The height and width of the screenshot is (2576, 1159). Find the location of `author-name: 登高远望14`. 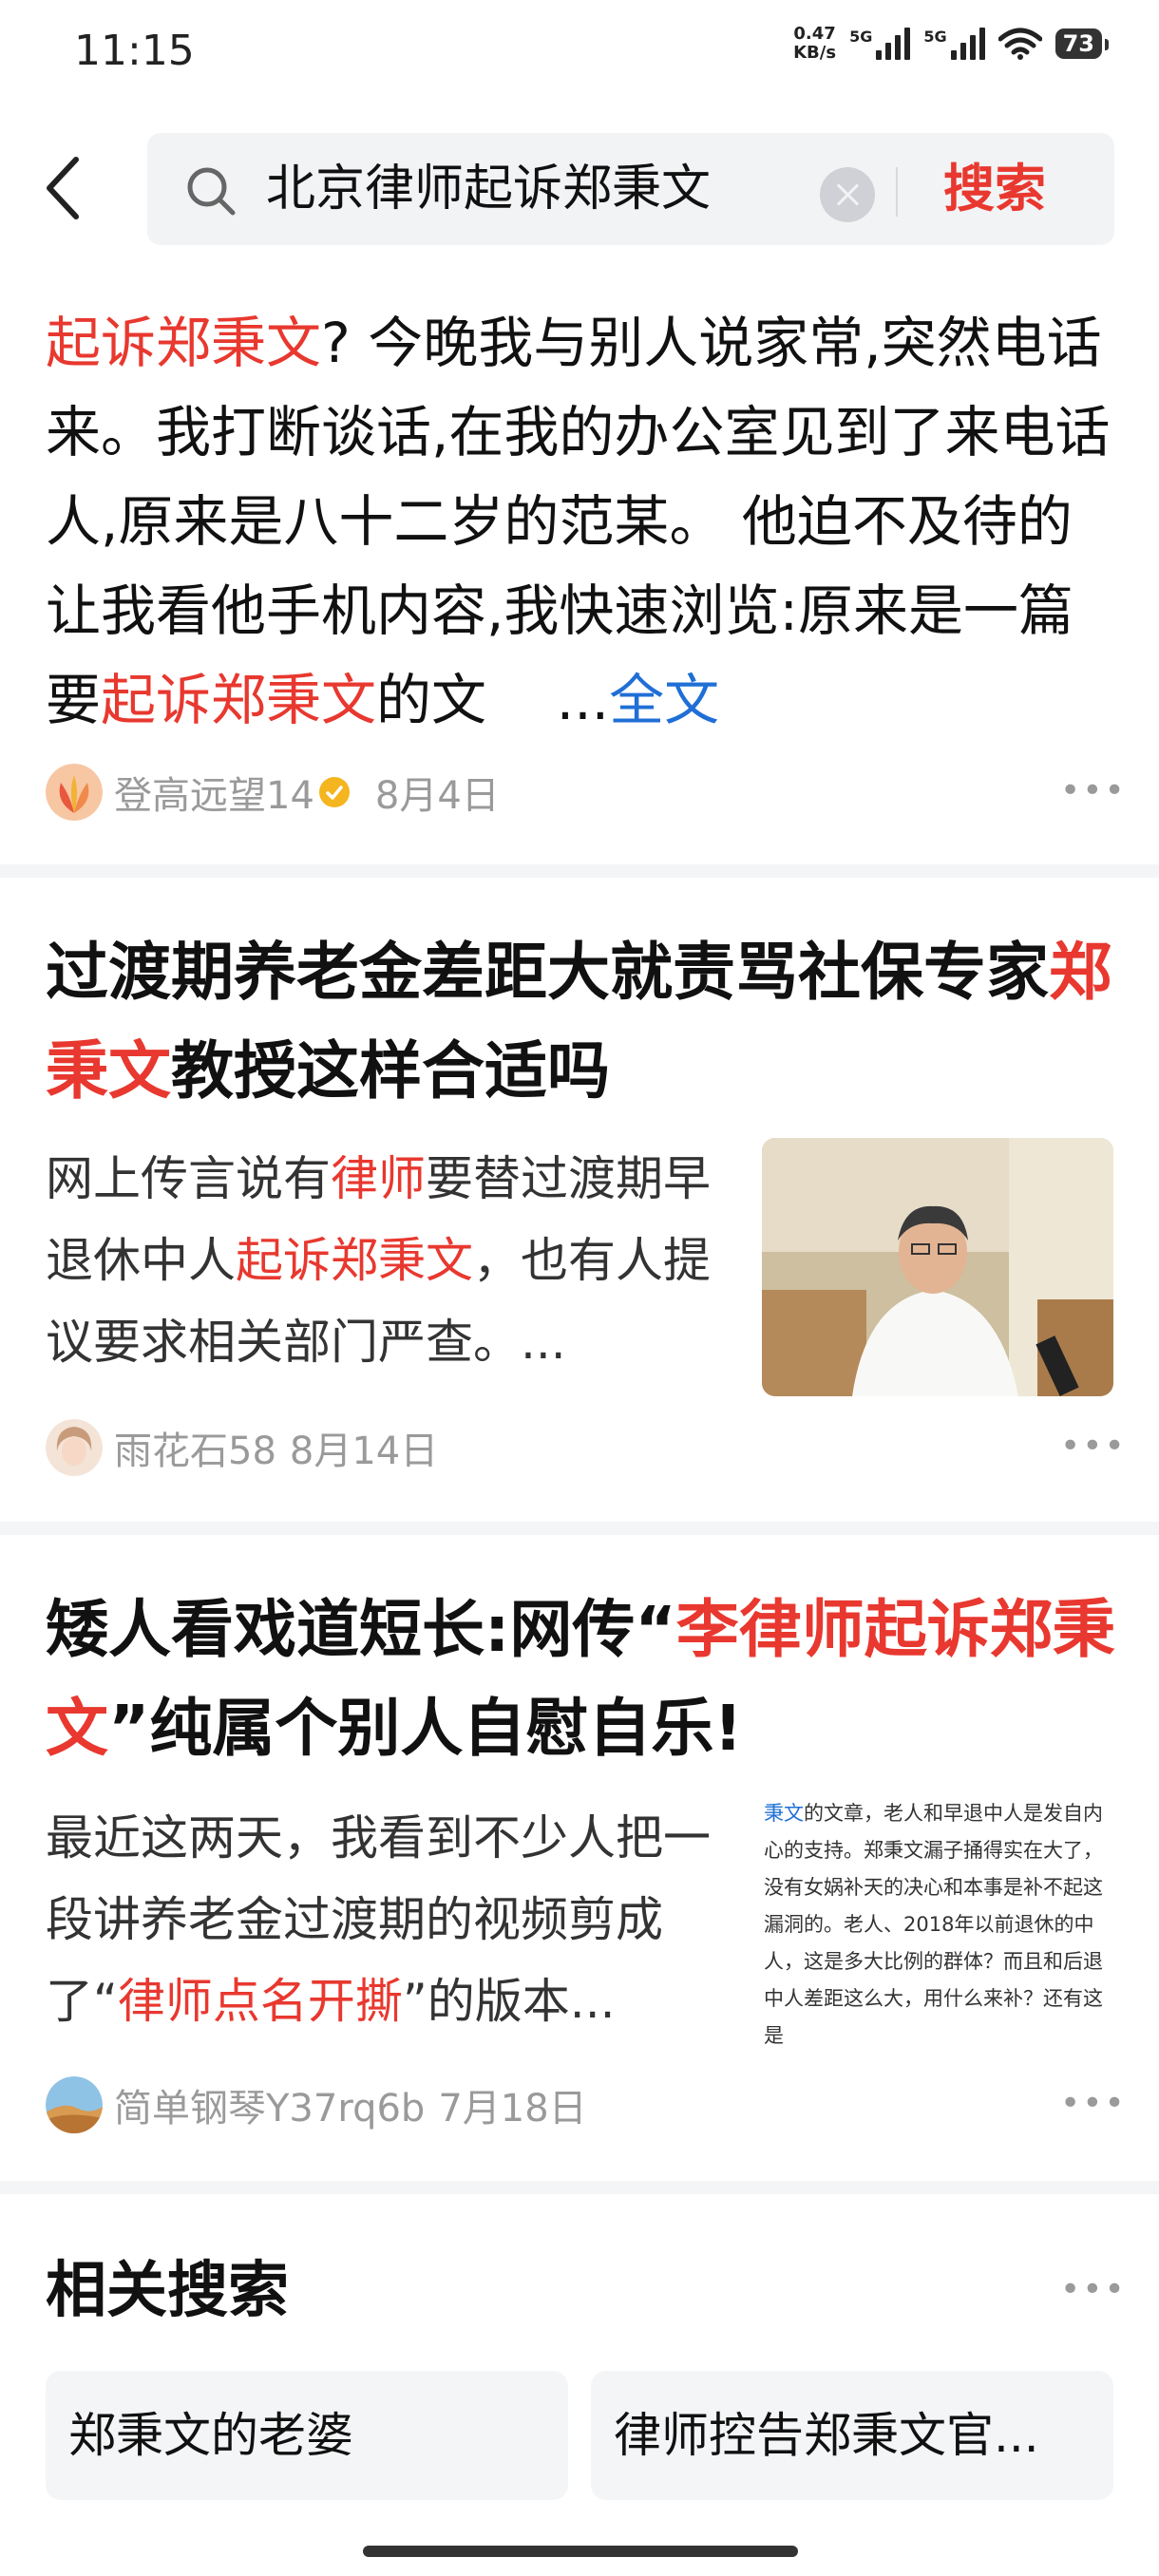

author-name: 登高远望14 is located at coordinates (214, 792).